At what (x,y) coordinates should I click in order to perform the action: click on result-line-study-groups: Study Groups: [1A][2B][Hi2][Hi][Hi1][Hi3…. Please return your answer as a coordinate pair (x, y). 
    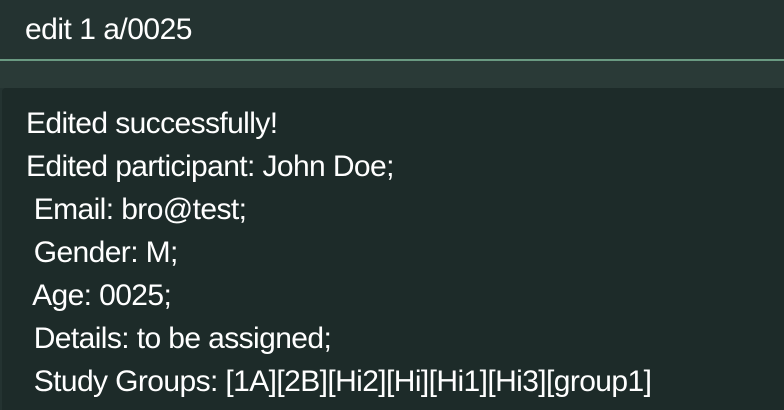
    Looking at the image, I should click on (339, 381).